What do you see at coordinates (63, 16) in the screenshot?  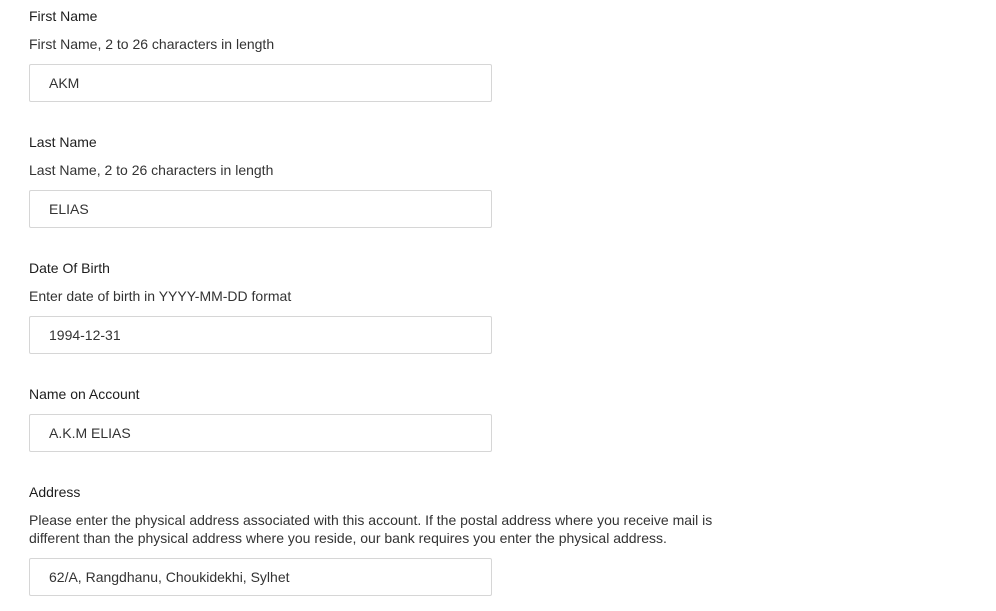 I see `first-name-label: First Name` at bounding box center [63, 16].